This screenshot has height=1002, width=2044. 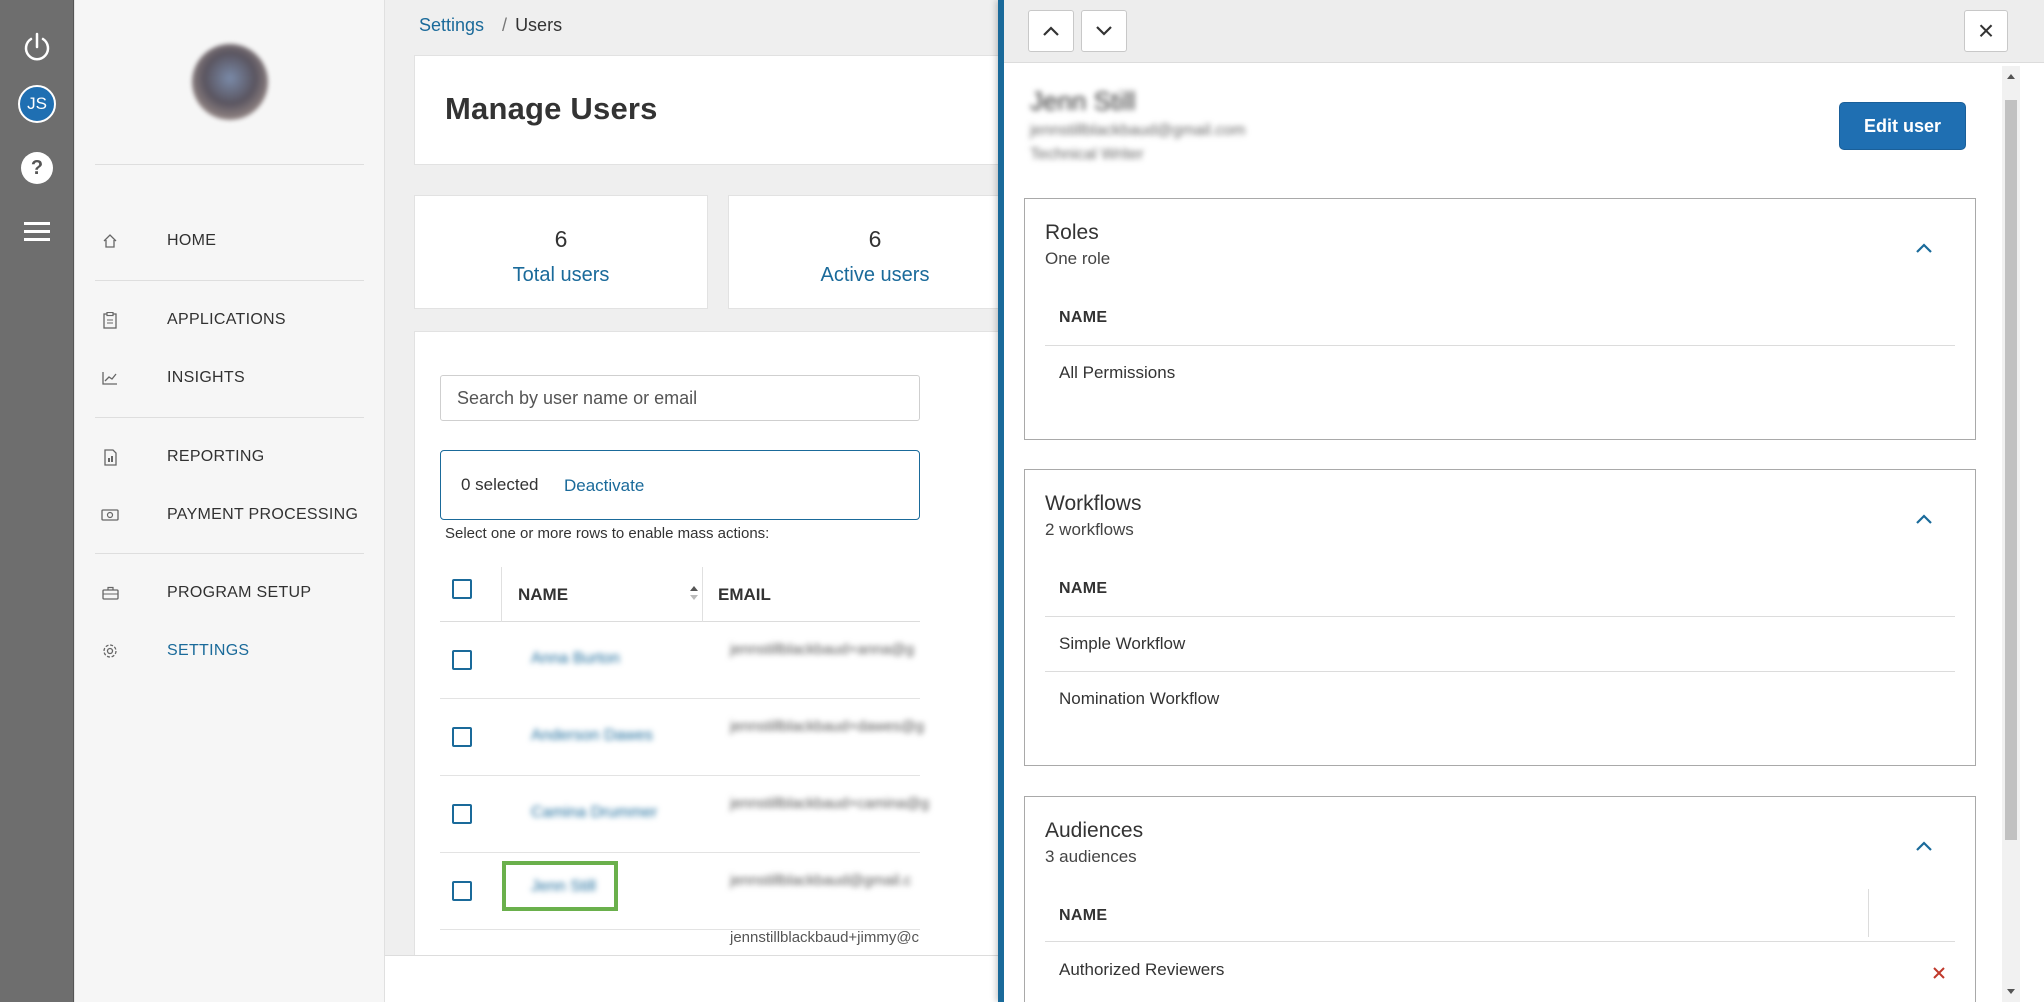 I want to click on section-subtitle: One role, so click(x=1078, y=258).